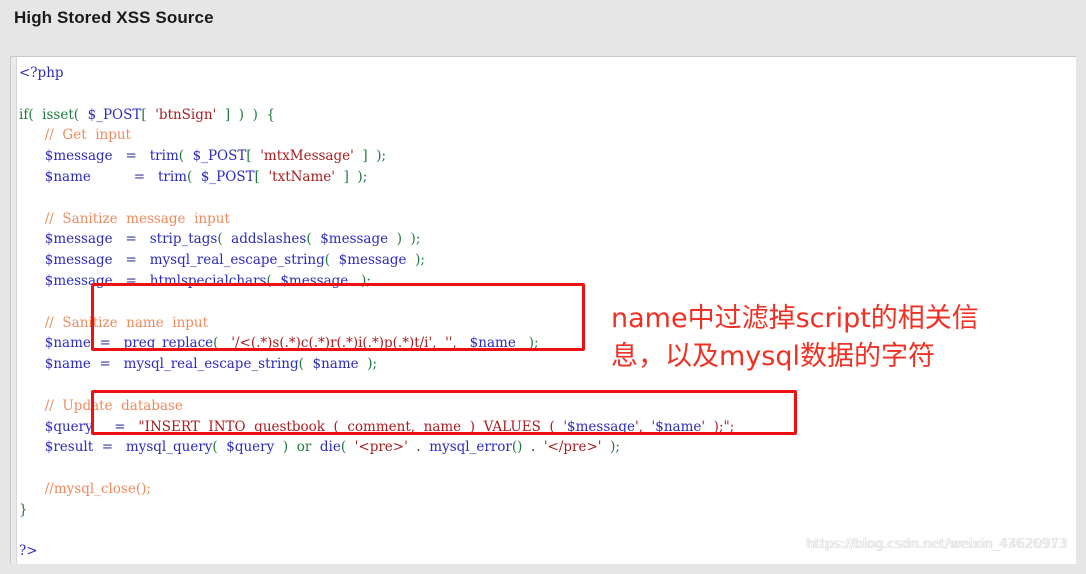  Describe the element at coordinates (468, 447) in the screenshot. I see `code-token: mysql_error` at that location.